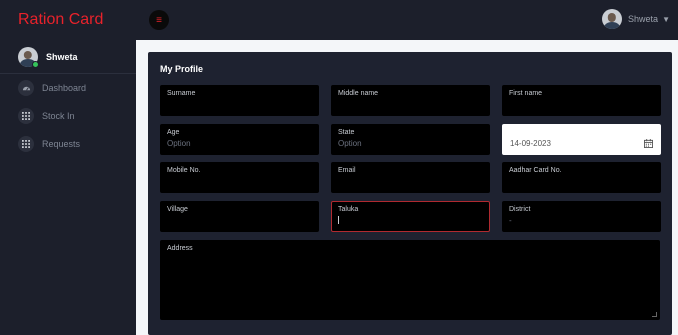 The width and height of the screenshot is (678, 335). I want to click on online-status-icon, so click(35, 64).